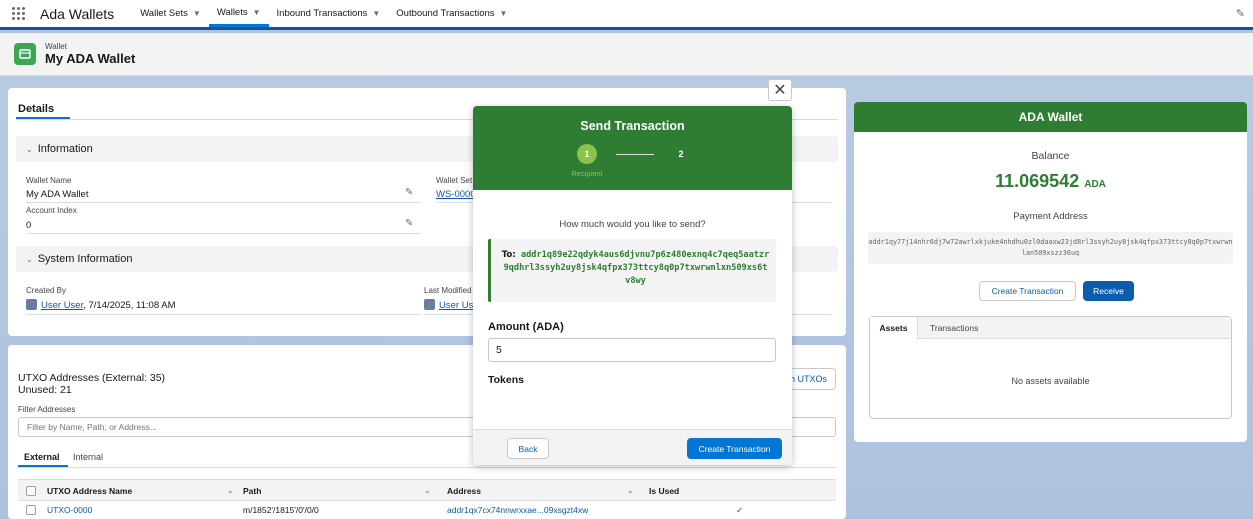 Image resolution: width=1253 pixels, height=519 pixels. I want to click on modal-header: Send Transaction 1 2 Recipient, so click(632, 148).